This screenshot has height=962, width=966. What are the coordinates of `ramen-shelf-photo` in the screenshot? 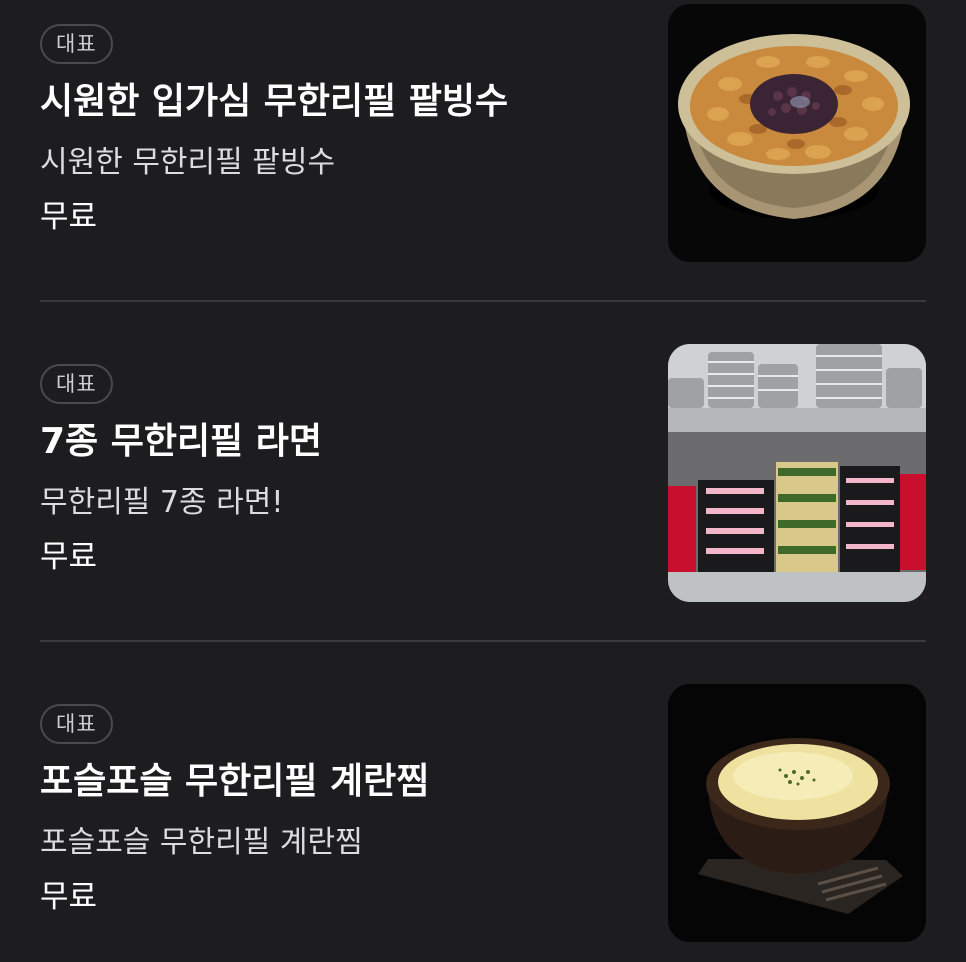 It's located at (797, 473).